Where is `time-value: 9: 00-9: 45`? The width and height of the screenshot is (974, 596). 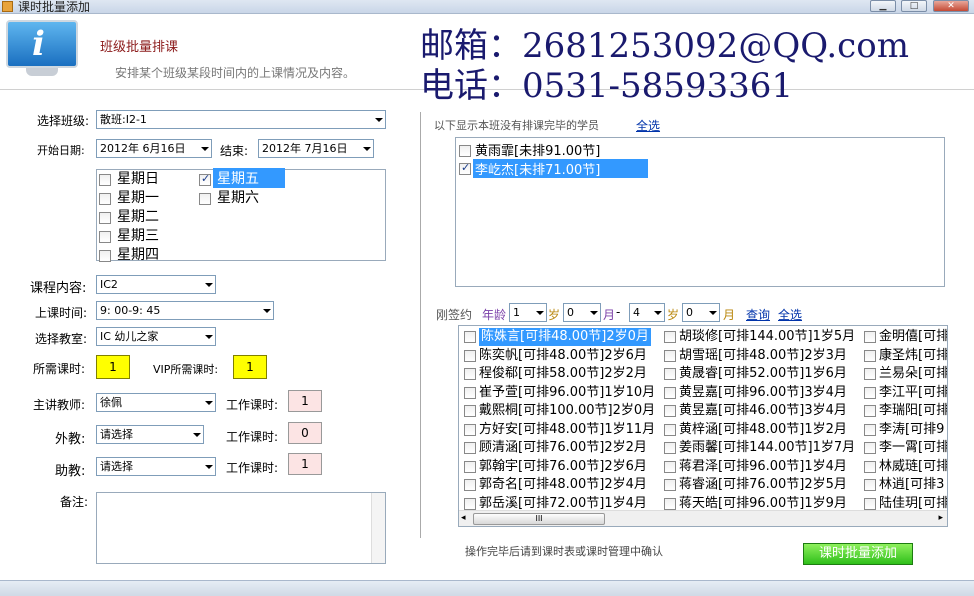 time-value: 9: 00-9: 45 is located at coordinates (130, 310).